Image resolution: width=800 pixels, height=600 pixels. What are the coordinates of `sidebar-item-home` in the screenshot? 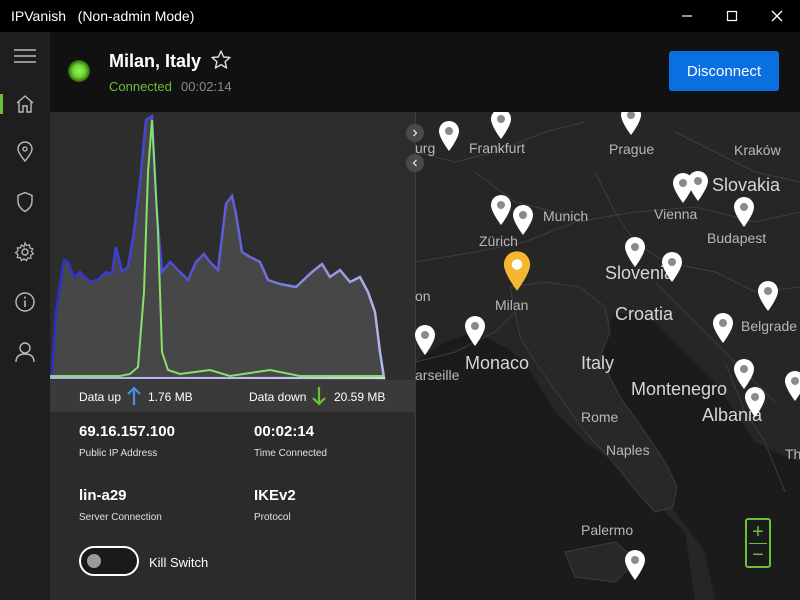 It's located at (25, 104).